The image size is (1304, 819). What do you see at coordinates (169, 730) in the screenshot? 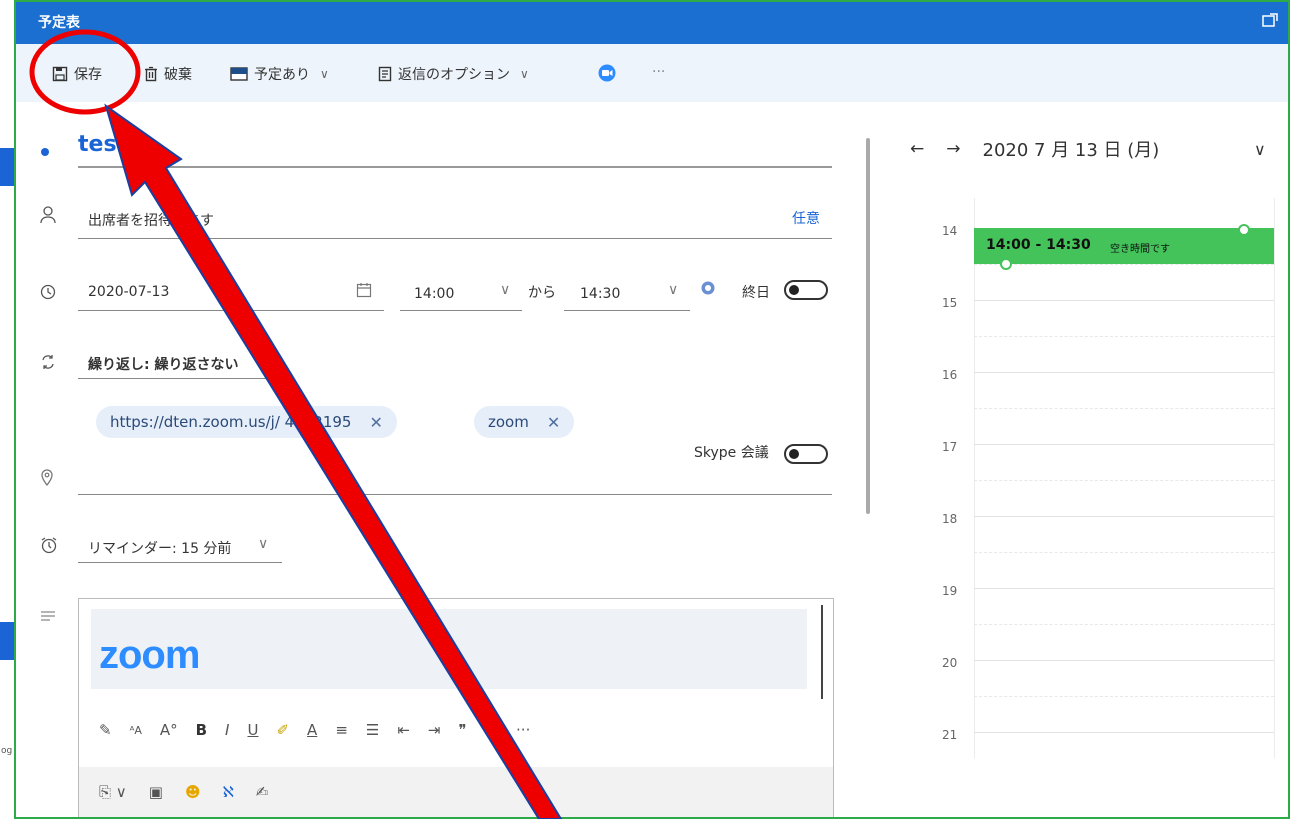
I see `font-size-increase-icon: A°` at bounding box center [169, 730].